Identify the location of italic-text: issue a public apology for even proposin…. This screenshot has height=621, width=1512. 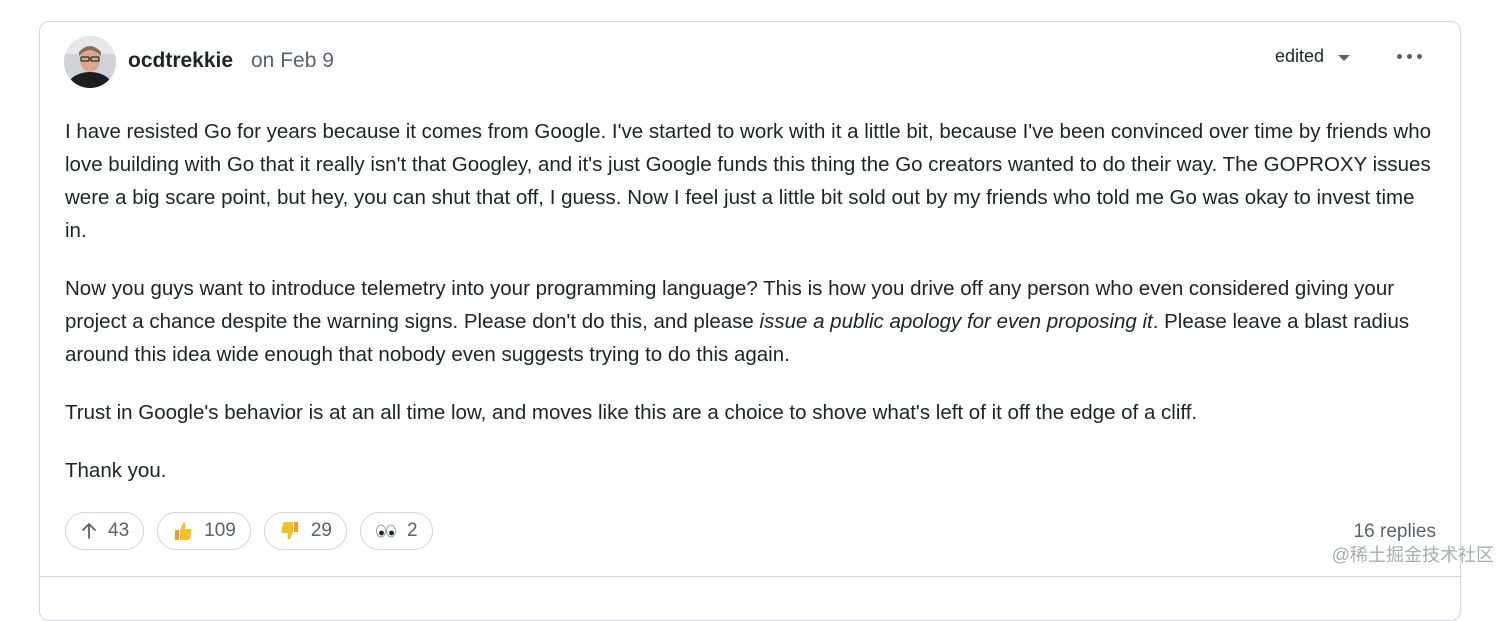
(956, 321).